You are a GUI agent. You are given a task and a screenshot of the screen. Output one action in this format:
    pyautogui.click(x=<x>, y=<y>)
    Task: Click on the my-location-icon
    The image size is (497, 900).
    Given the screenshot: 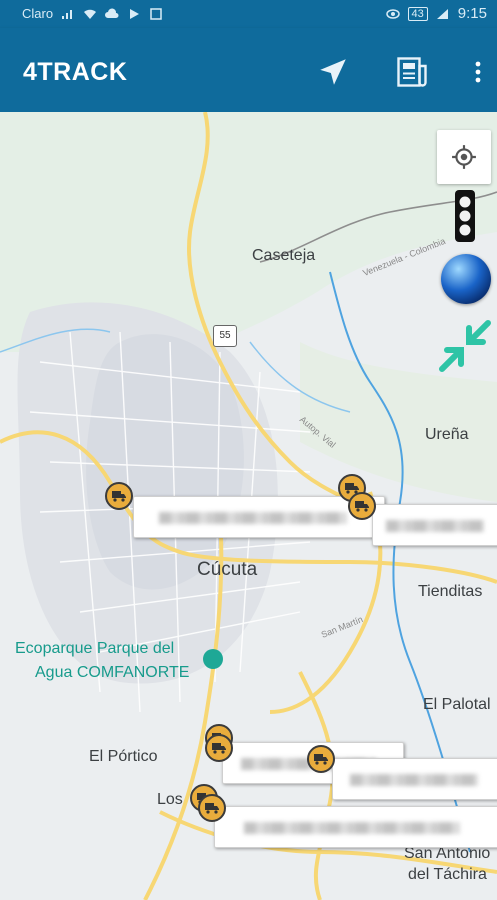 What is the action you would take?
    pyautogui.click(x=464, y=157)
    